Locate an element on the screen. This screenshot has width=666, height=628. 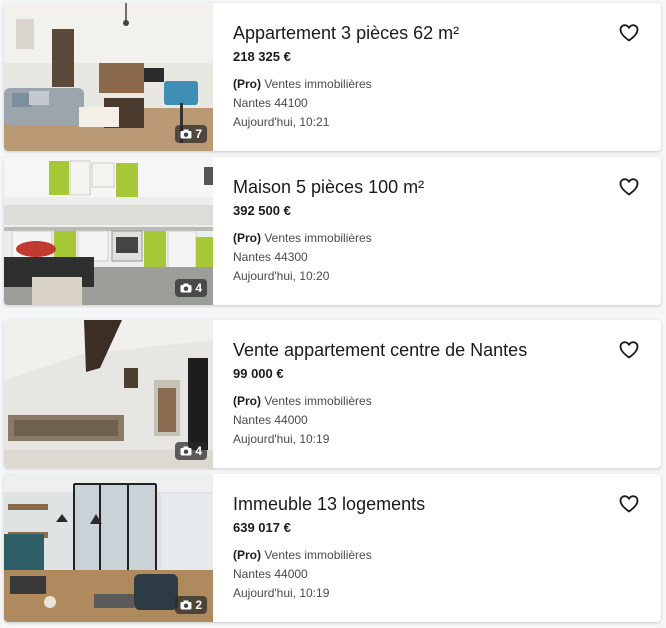
photo-count-badge: 2 is located at coordinates (191, 605).